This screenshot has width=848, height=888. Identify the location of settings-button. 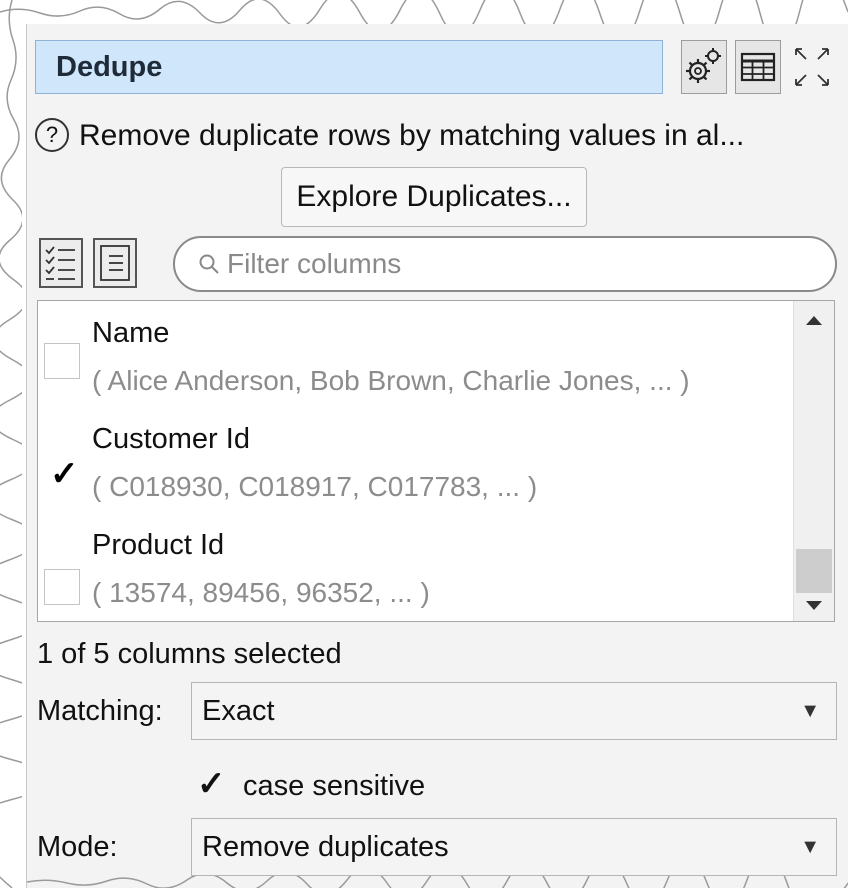
(704, 67).